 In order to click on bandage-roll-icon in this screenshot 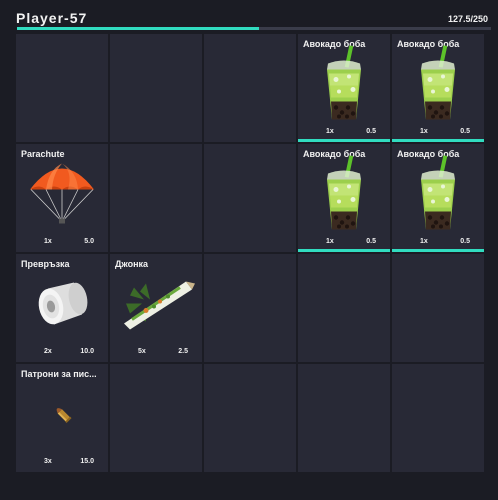, I will do `click(62, 306)`.